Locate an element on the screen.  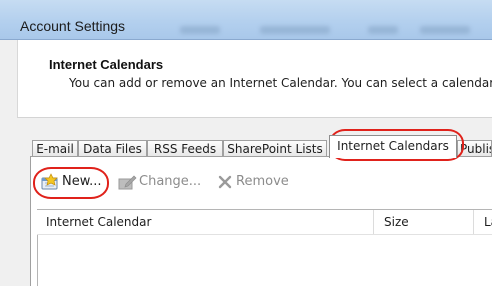
tab-email: E-mail is located at coordinates (55, 148).